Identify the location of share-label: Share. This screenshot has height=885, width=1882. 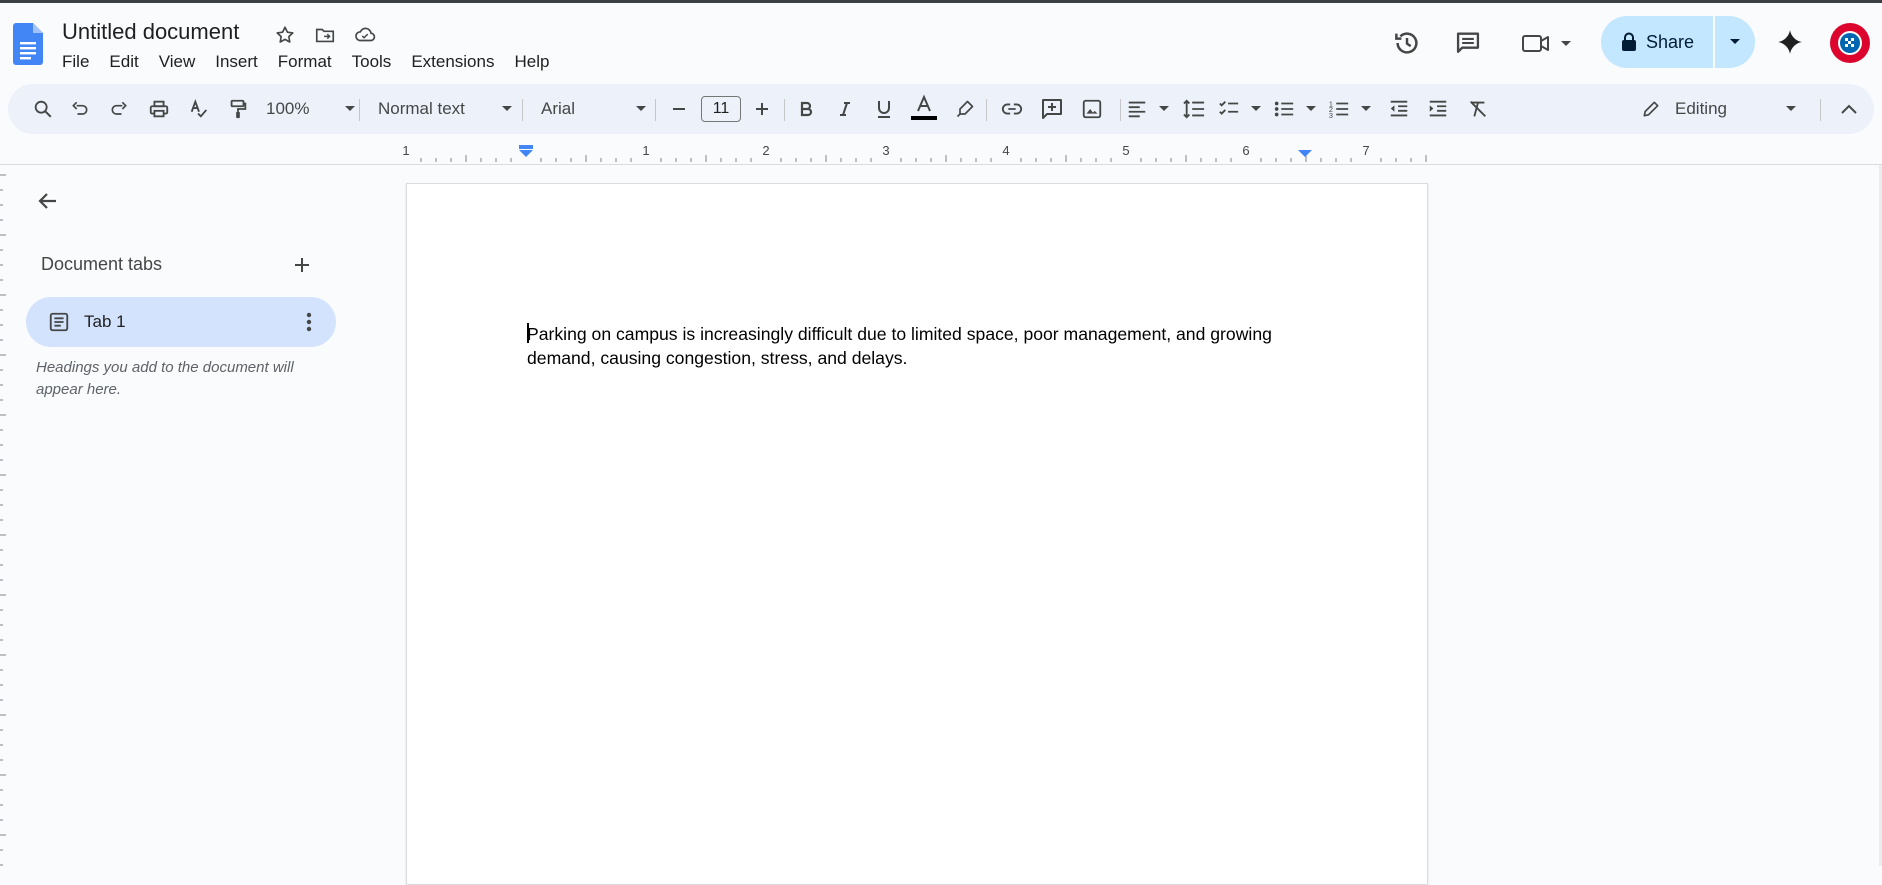
(1670, 41).